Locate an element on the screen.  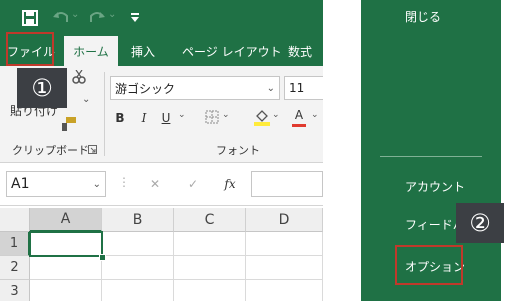
tab-insert: 挿入 is located at coordinates (143, 51).